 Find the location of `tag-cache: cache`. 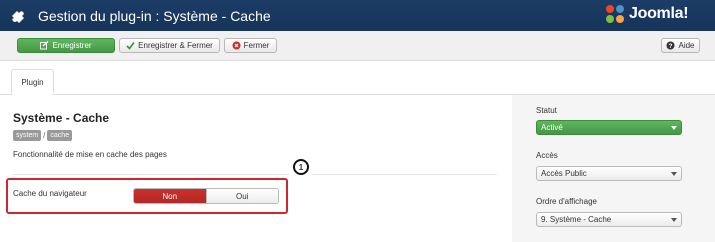

tag-cache: cache is located at coordinates (60, 135).